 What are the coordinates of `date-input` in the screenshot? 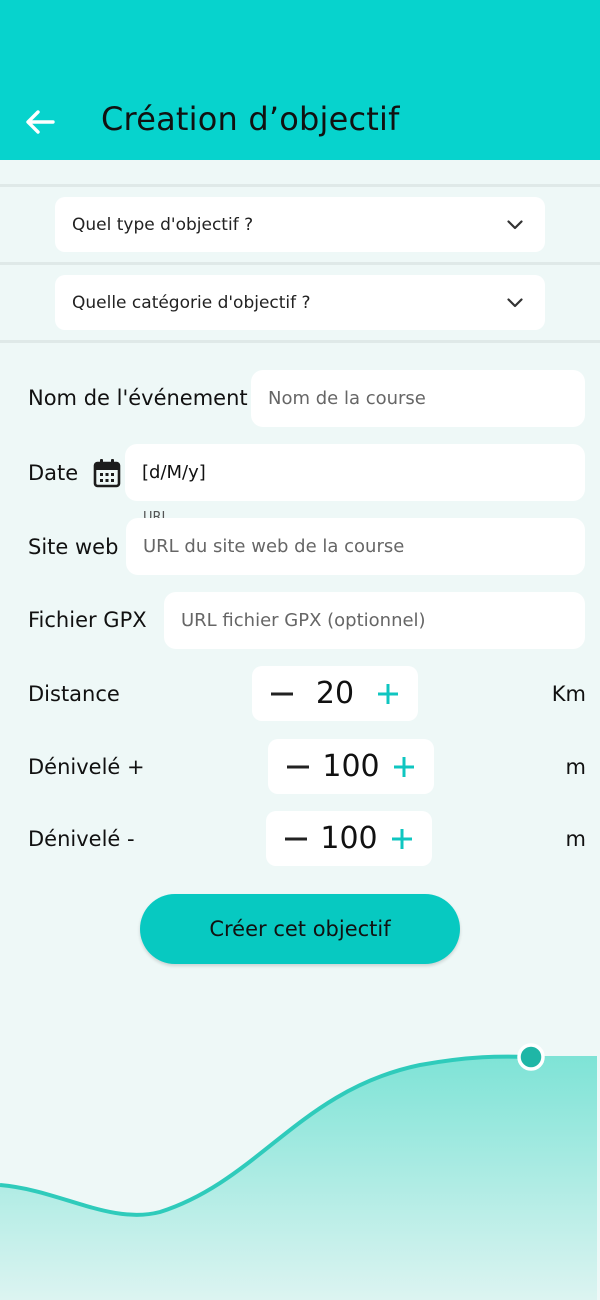 It's located at (363, 472).